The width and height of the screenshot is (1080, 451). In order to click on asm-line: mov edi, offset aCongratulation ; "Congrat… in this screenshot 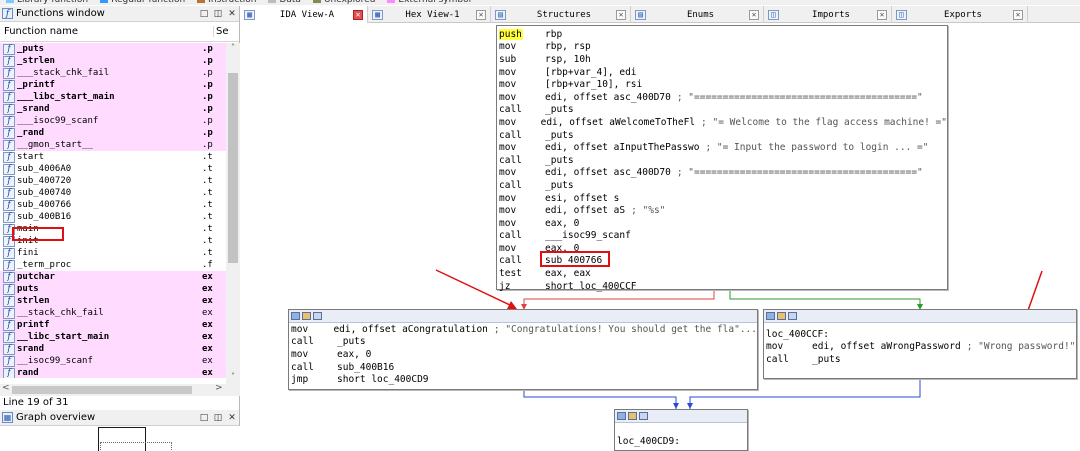, I will do `click(523, 329)`.